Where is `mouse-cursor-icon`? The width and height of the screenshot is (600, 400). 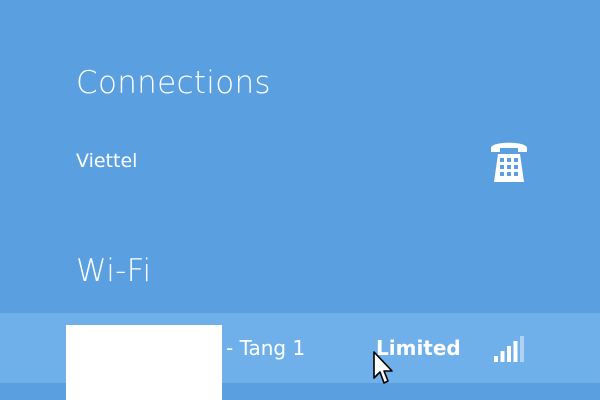
mouse-cursor-icon is located at coordinates (383, 367).